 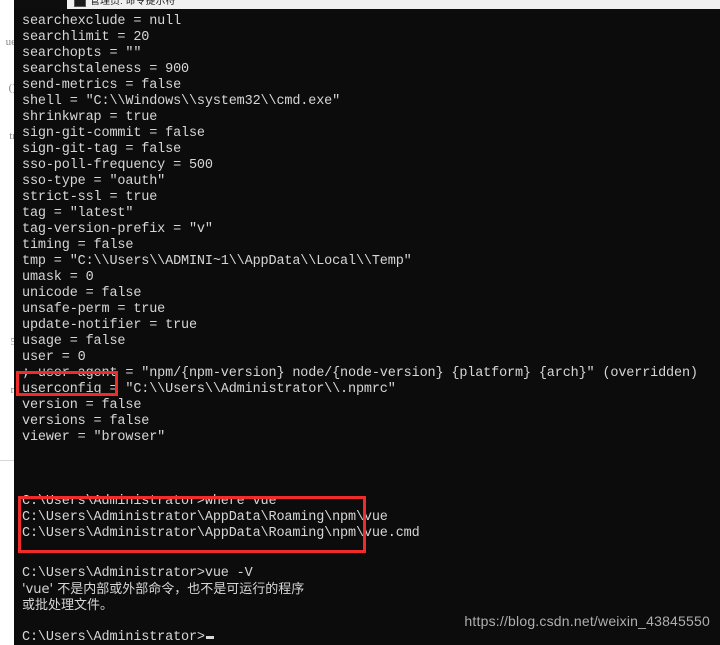 What do you see at coordinates (94, 309) in the screenshot?
I see `console-line: unsafe-perm = true` at bounding box center [94, 309].